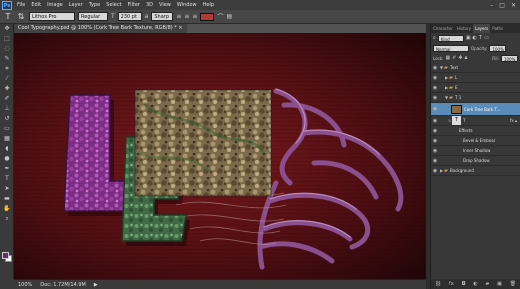  I want to click on menu-filter: Filter, so click(134, 5).